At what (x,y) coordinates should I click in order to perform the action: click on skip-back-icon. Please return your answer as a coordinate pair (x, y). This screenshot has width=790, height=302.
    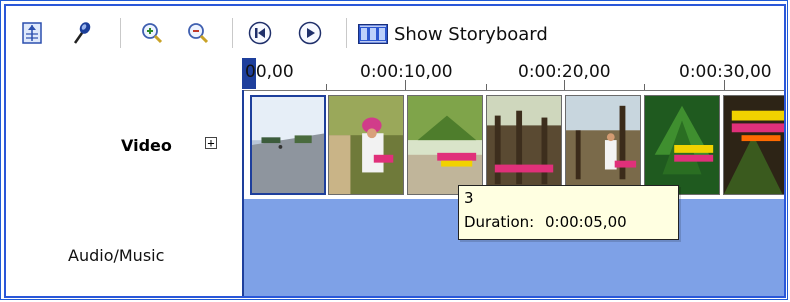
    Looking at the image, I should click on (260, 33).